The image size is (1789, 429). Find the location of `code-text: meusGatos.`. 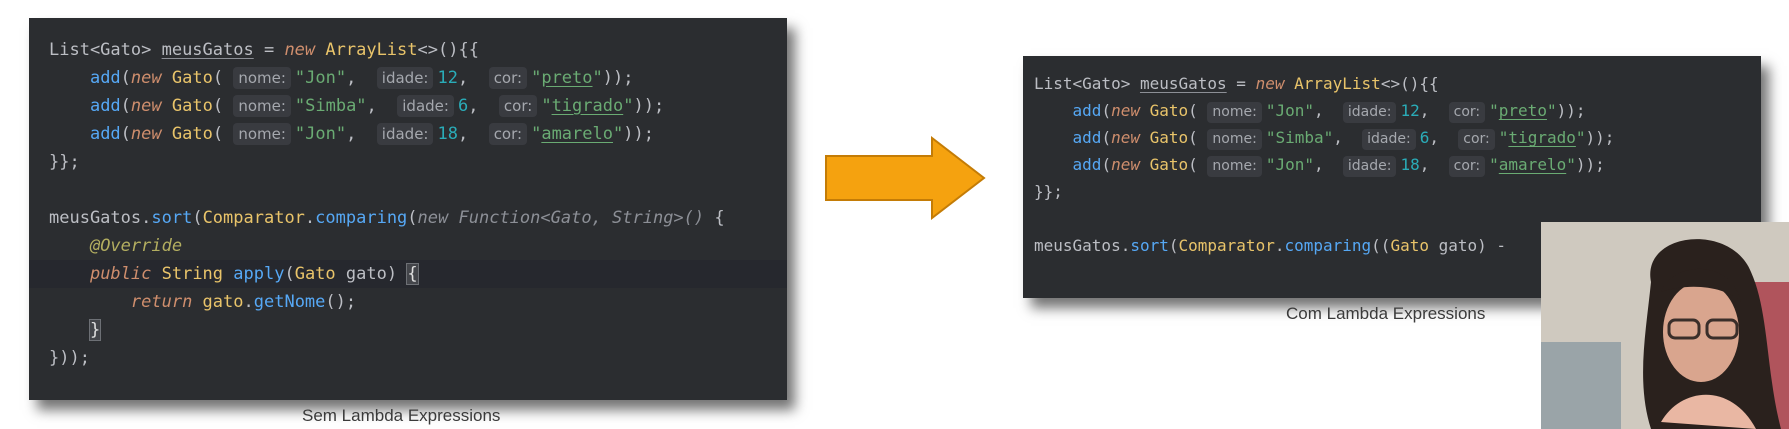

code-text: meusGatos. is located at coordinates (100, 218).